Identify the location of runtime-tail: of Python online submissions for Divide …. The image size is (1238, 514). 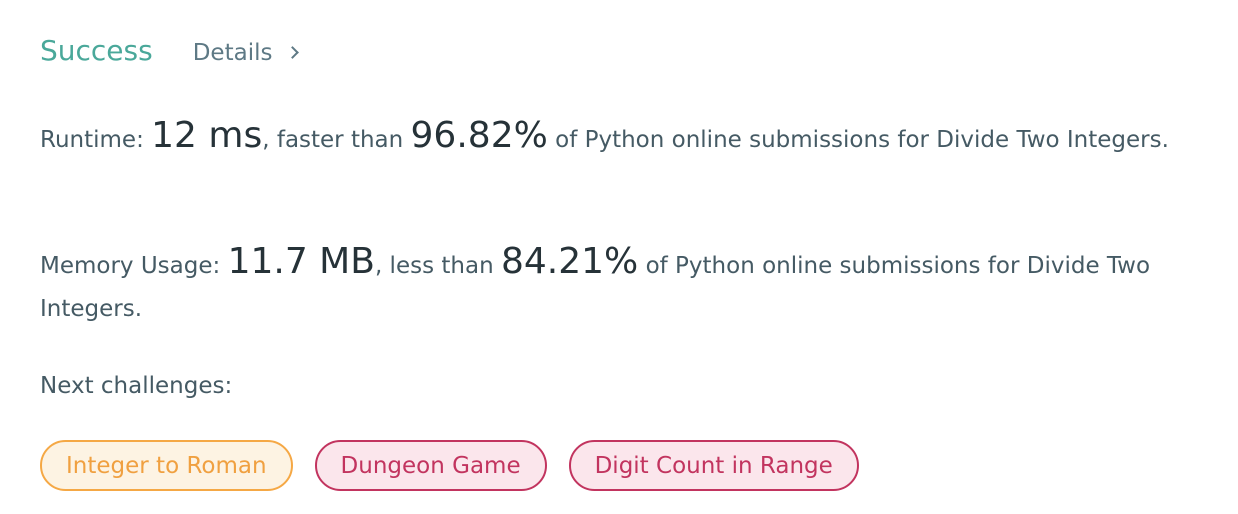
(862, 140).